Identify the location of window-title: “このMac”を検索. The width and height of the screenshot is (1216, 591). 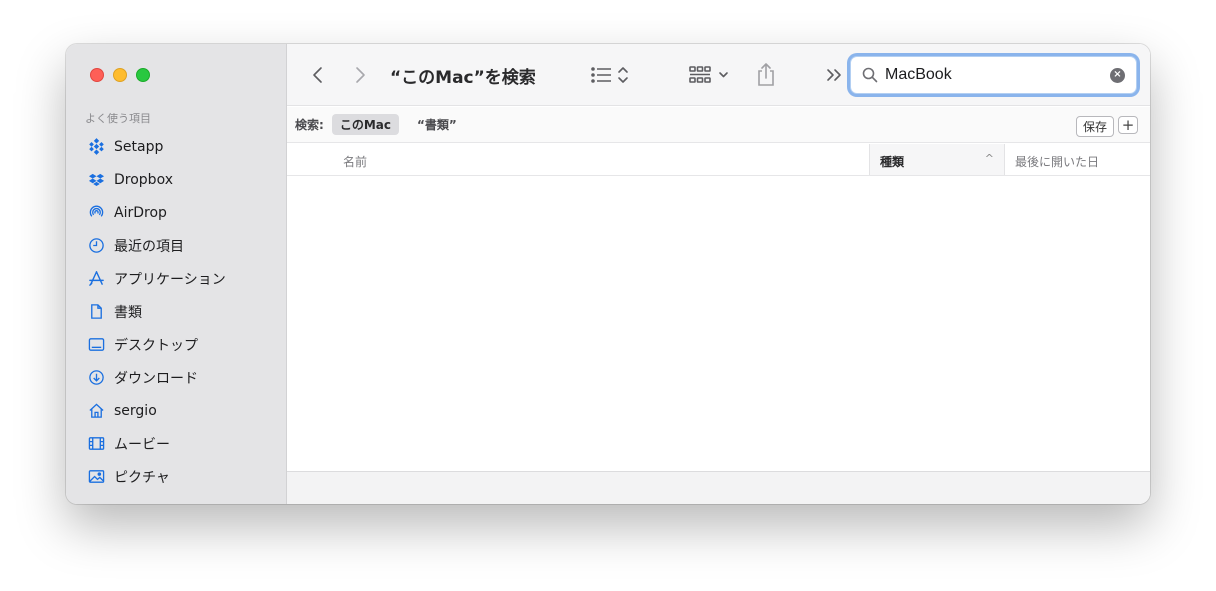
(463, 78).